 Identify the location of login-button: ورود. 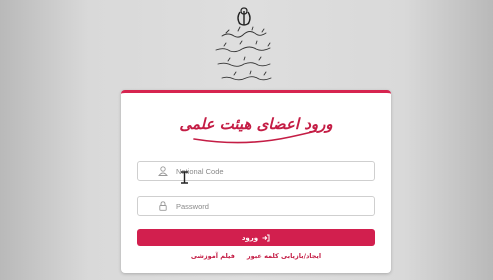
(256, 237).